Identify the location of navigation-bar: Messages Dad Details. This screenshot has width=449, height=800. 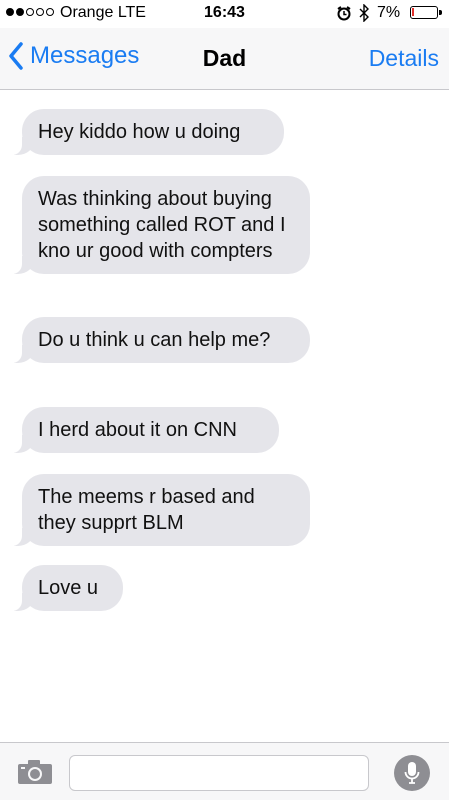
(224, 59).